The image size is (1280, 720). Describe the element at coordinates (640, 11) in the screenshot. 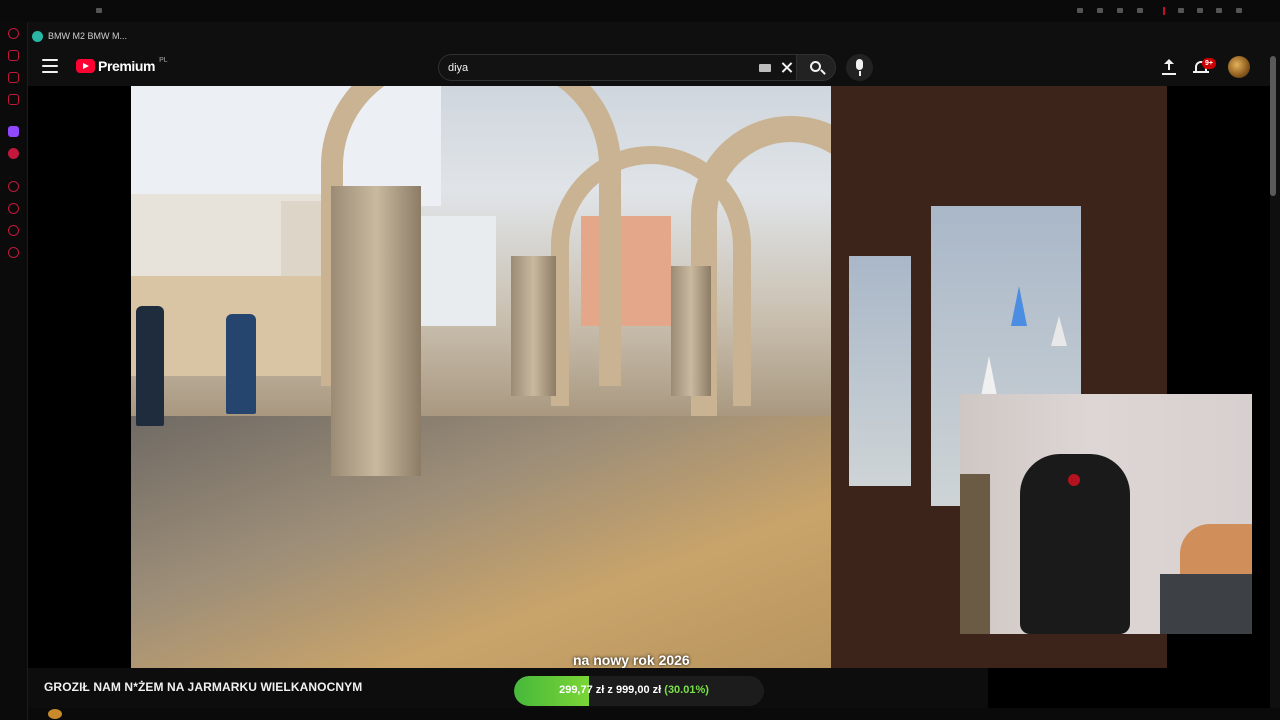

I see `system-top-strip` at that location.